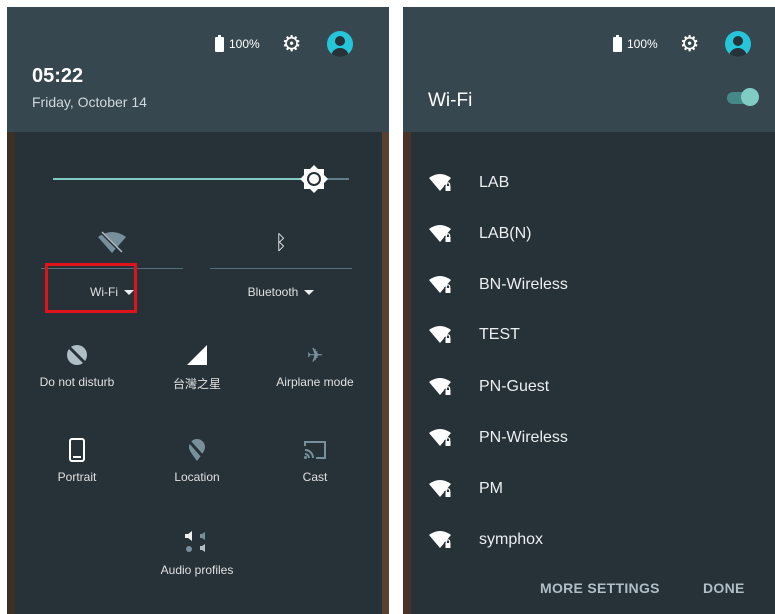  Describe the element at coordinates (315, 450) in the screenshot. I see `cast-icon` at that location.